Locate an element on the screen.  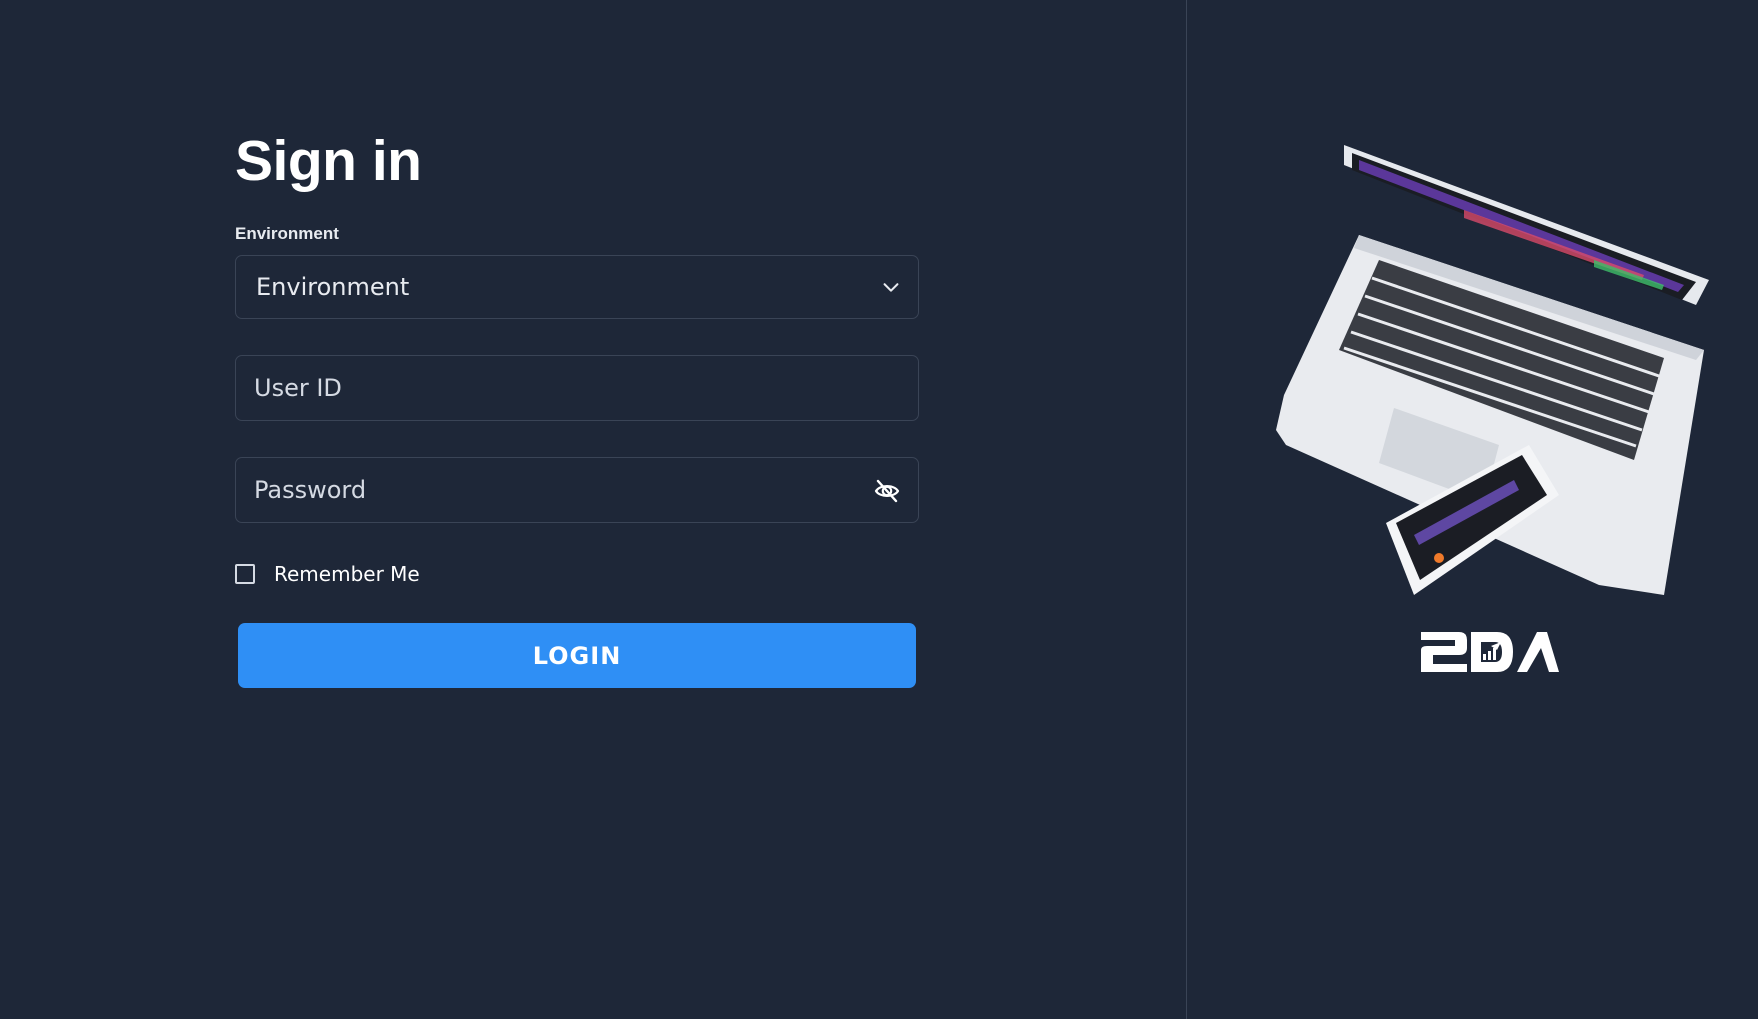
password-input is located at coordinates (577, 490).